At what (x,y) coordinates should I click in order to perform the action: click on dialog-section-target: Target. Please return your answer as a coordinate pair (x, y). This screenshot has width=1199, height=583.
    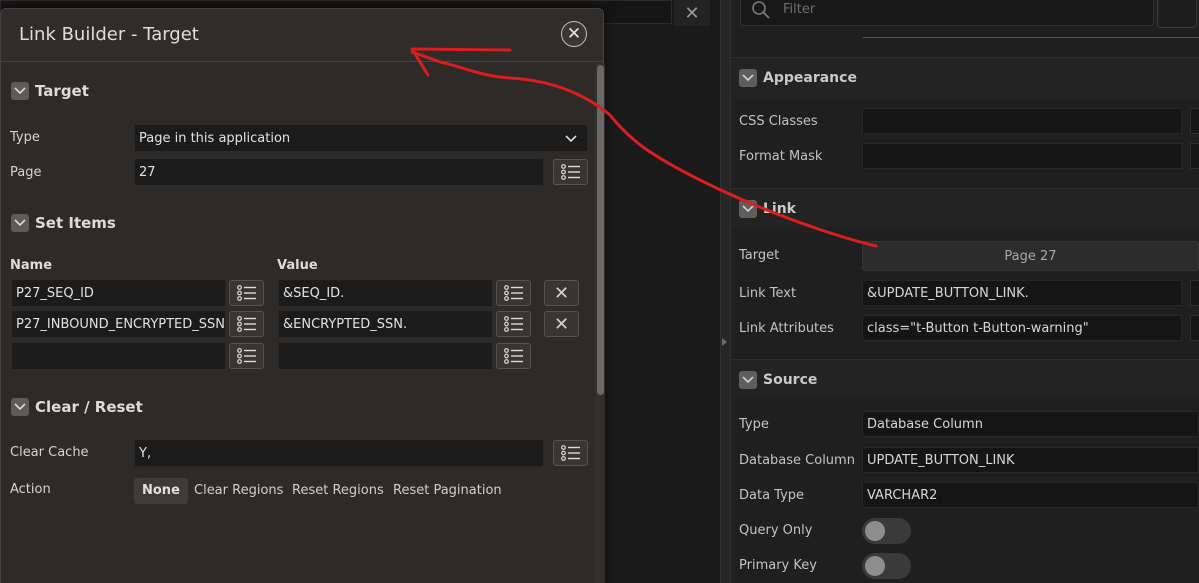
    Looking at the image, I should click on (50, 91).